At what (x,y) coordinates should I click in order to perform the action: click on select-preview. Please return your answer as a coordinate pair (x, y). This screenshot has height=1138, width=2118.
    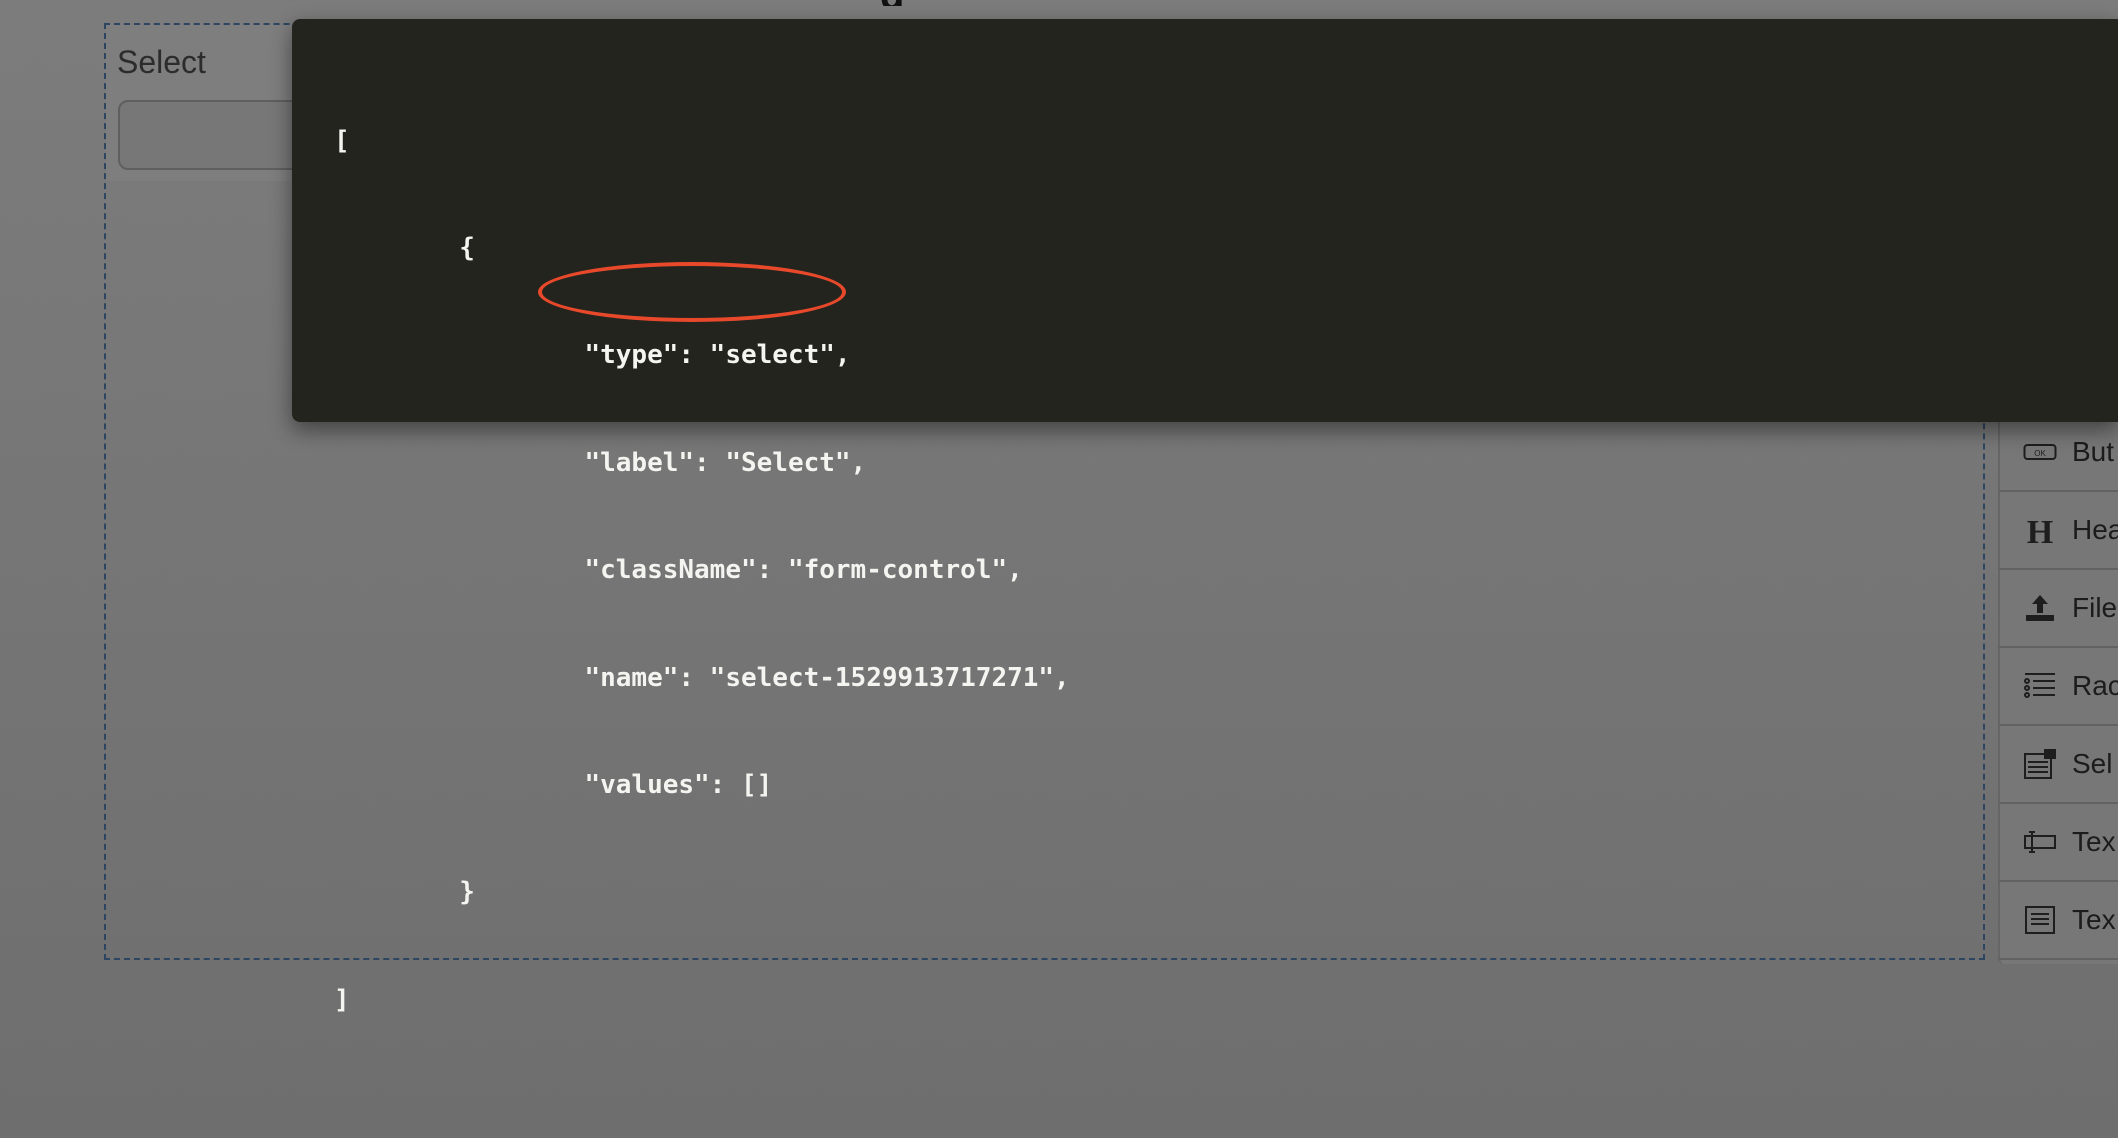
    Looking at the image, I should click on (218, 135).